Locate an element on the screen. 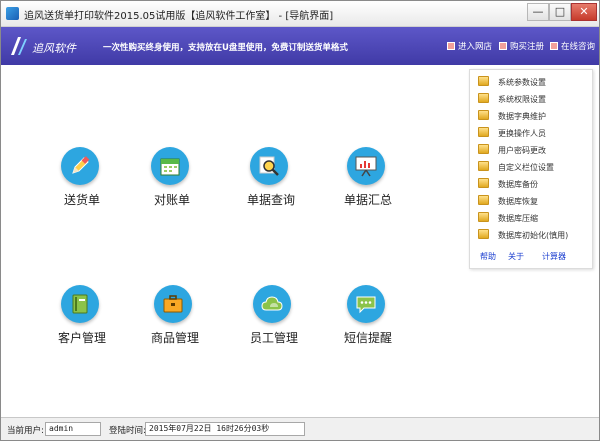 Image resolution: width=600 pixels, height=441 pixels. tile-label: 员工管理 is located at coordinates (273, 338).